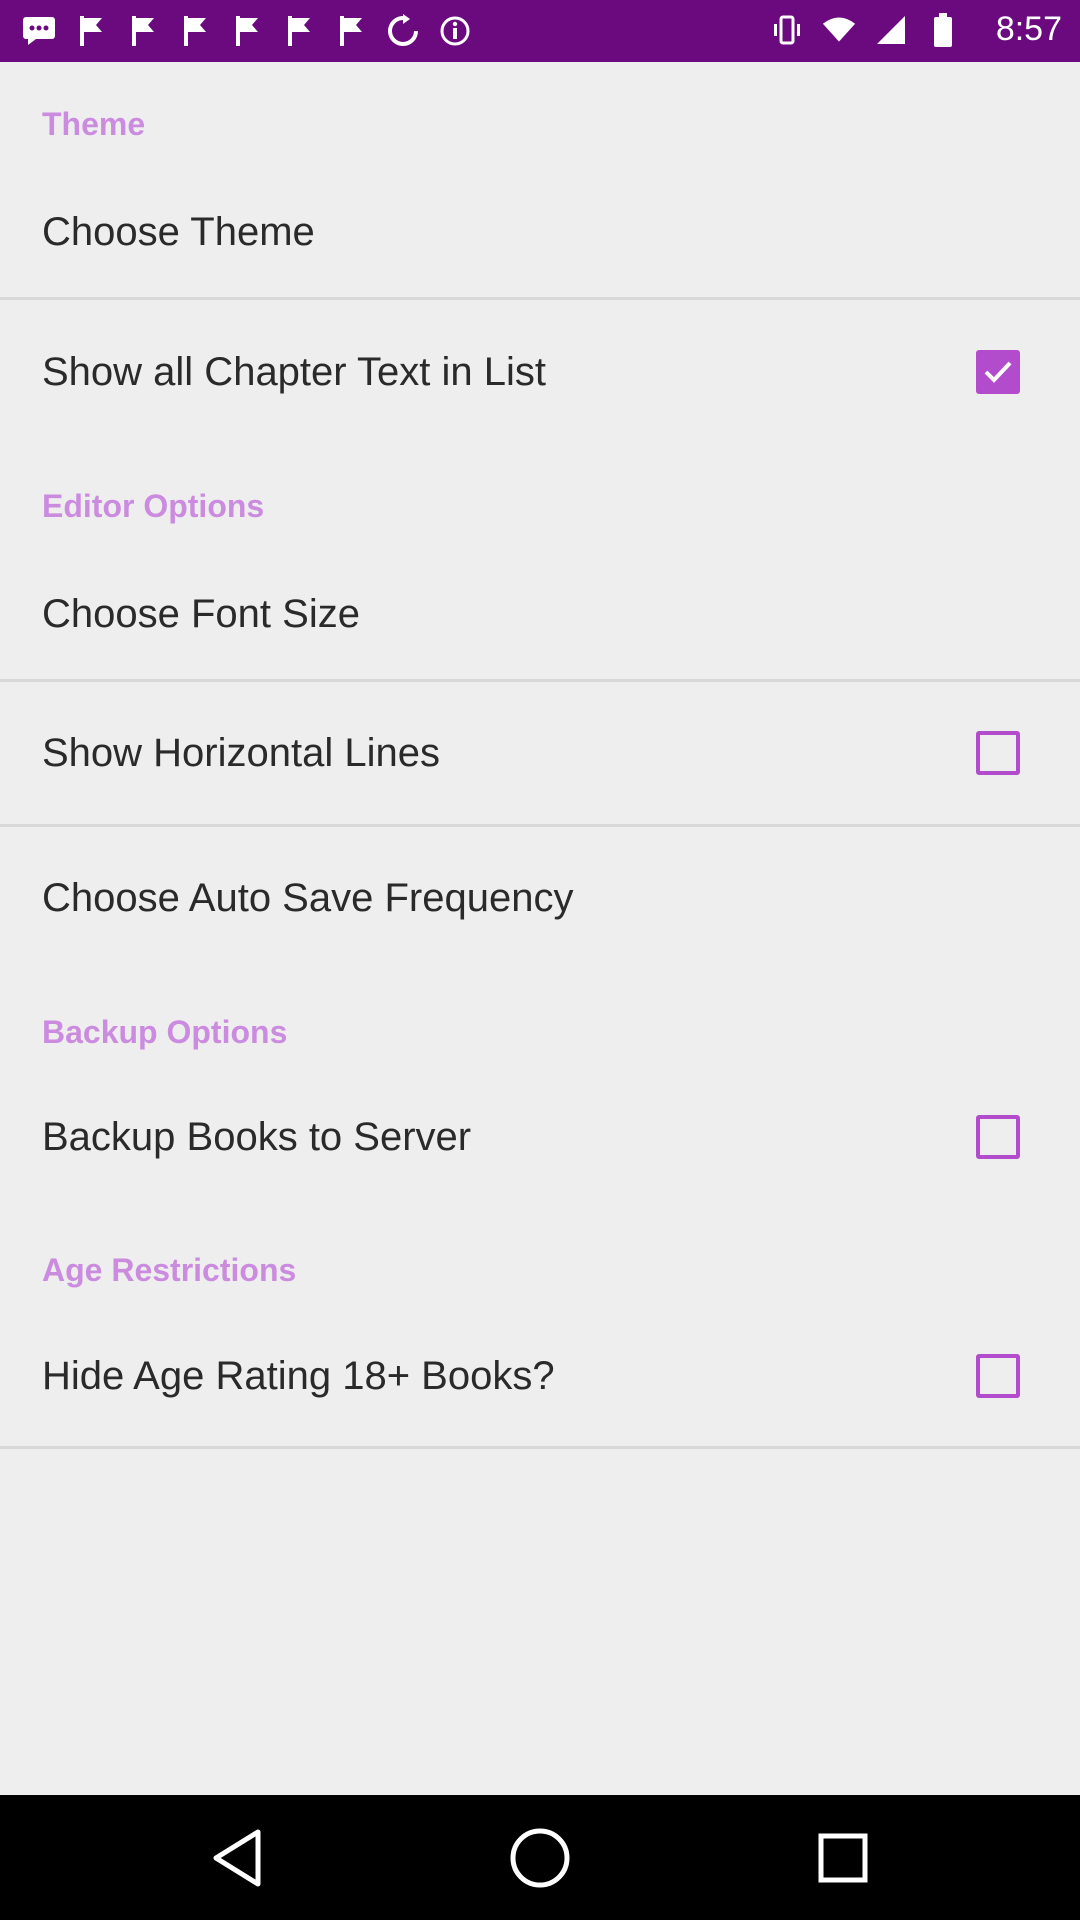  Describe the element at coordinates (403, 31) in the screenshot. I see `sync-icon` at that location.